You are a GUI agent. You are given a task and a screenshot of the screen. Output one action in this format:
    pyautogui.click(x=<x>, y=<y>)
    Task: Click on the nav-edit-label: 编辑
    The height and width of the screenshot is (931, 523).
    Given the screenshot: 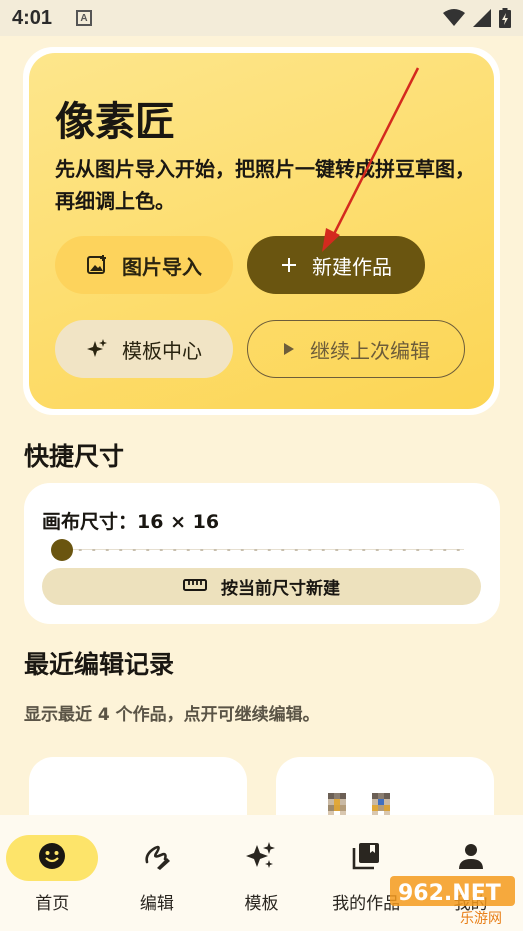 What is the action you would take?
    pyautogui.click(x=156, y=904)
    